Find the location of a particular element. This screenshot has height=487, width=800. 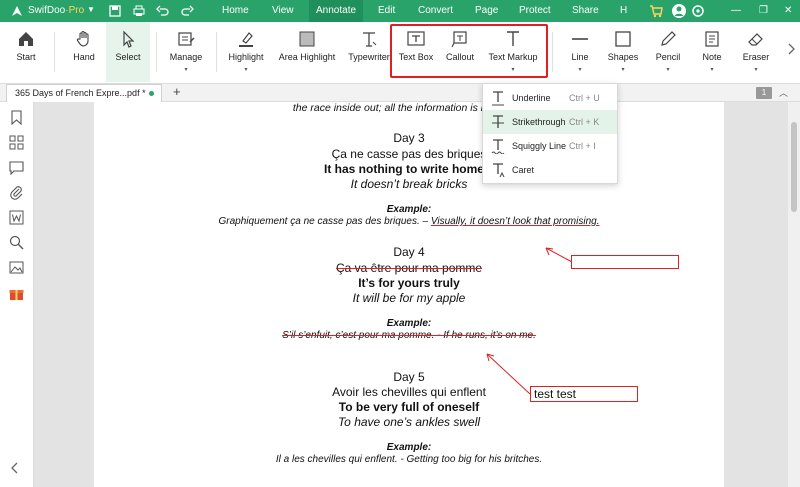

menu-convert: Convert is located at coordinates (435, 11).